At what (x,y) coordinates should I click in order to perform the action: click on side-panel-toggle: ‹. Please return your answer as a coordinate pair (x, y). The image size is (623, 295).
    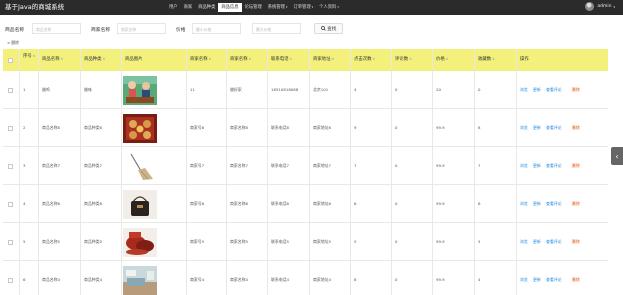
    Looking at the image, I should click on (617, 156).